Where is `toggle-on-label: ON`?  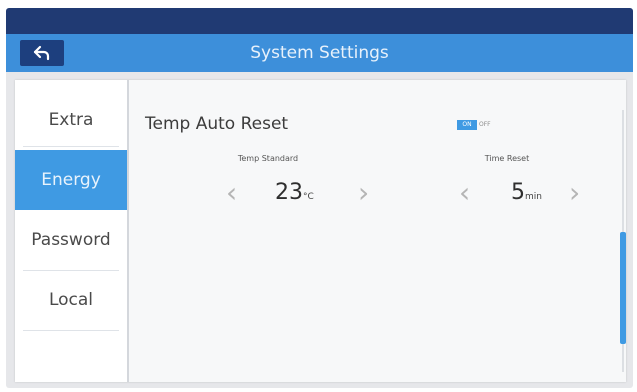
toggle-on-label: ON is located at coordinates (467, 125).